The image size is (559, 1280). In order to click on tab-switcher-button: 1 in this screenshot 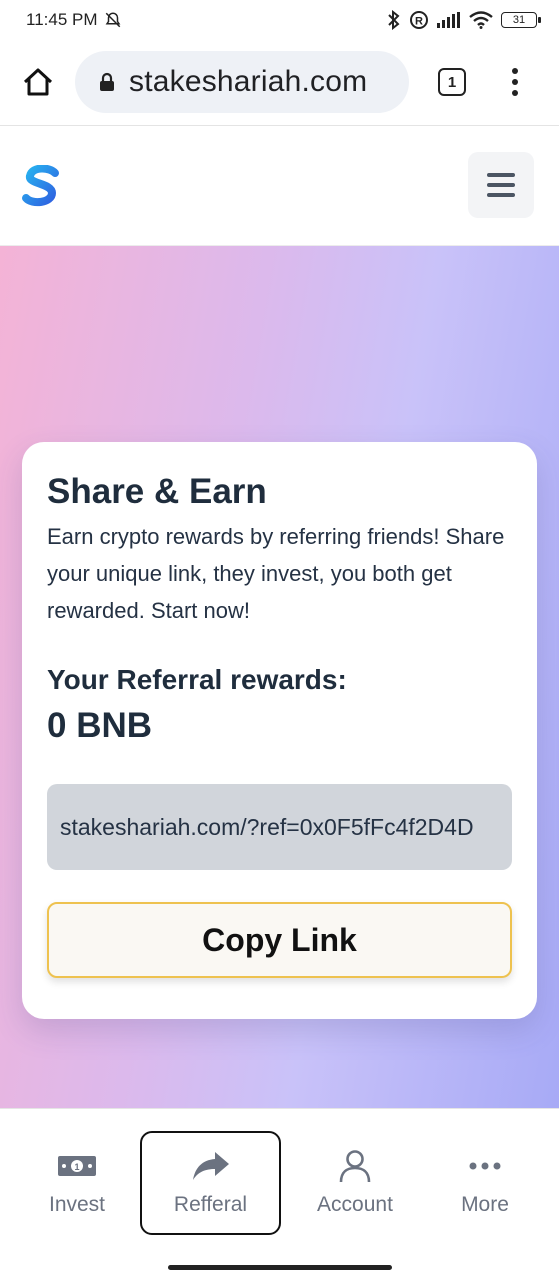, I will do `click(452, 82)`.